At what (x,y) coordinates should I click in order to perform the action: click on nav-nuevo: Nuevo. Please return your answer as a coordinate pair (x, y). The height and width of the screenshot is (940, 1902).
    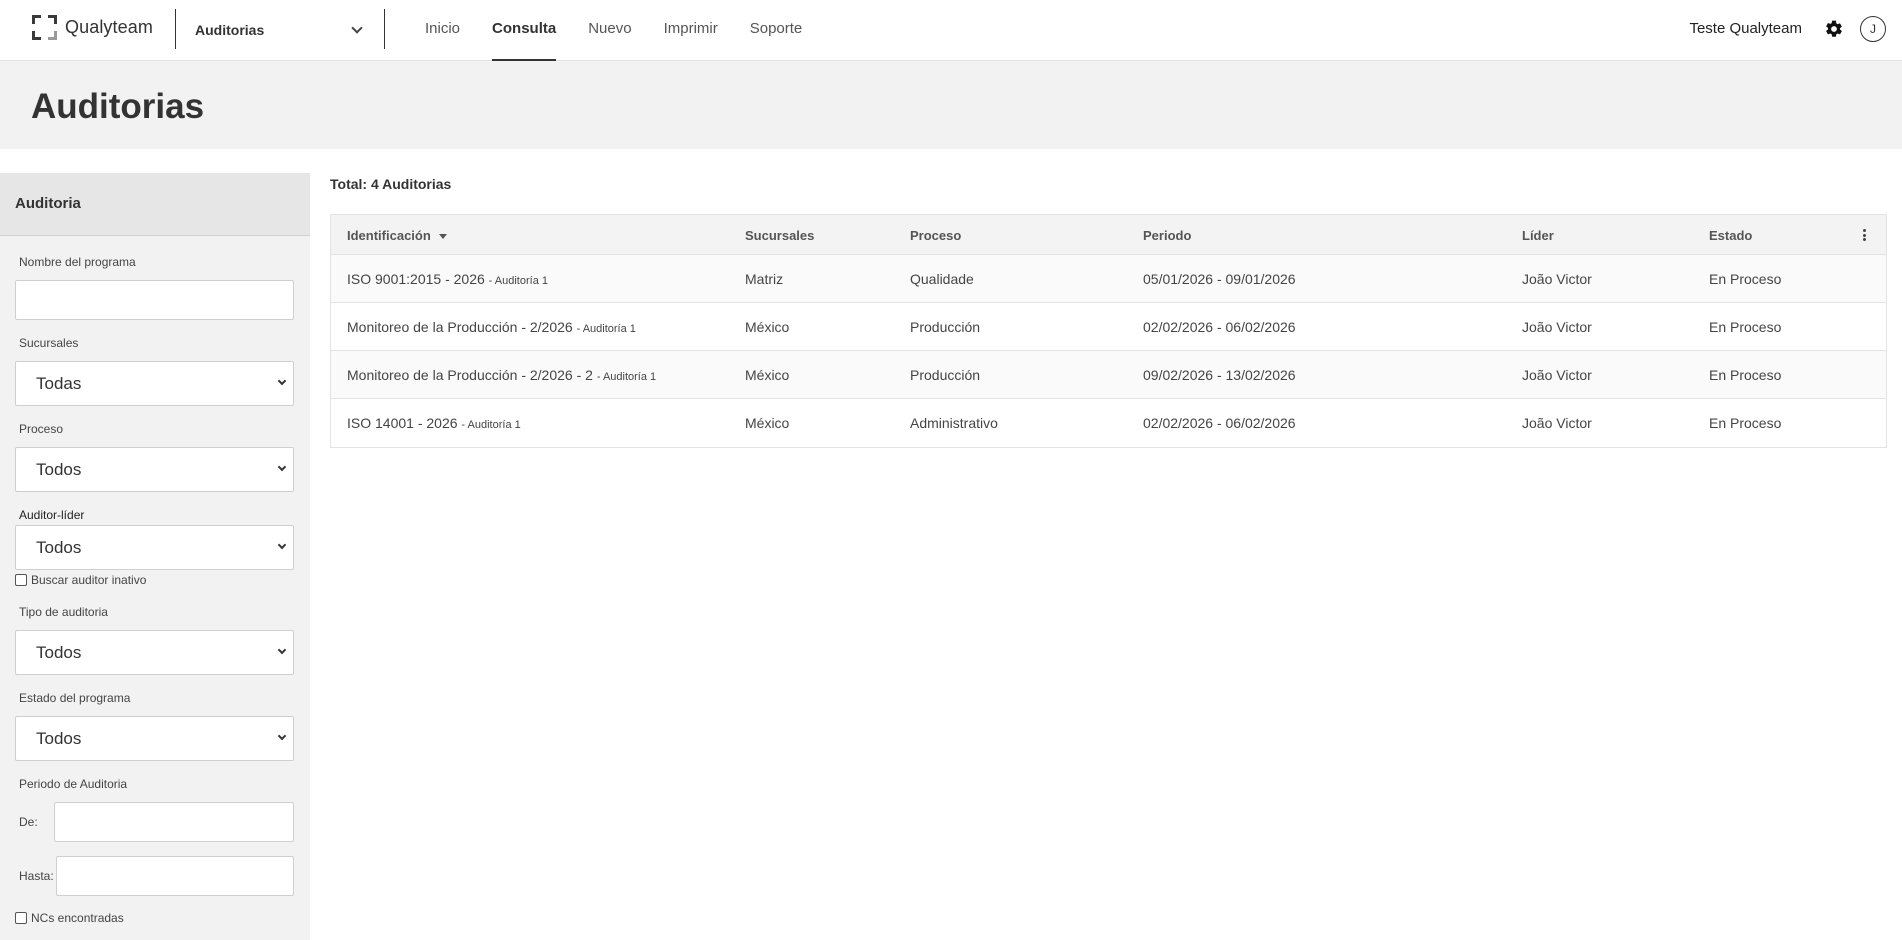
    Looking at the image, I should click on (609, 30).